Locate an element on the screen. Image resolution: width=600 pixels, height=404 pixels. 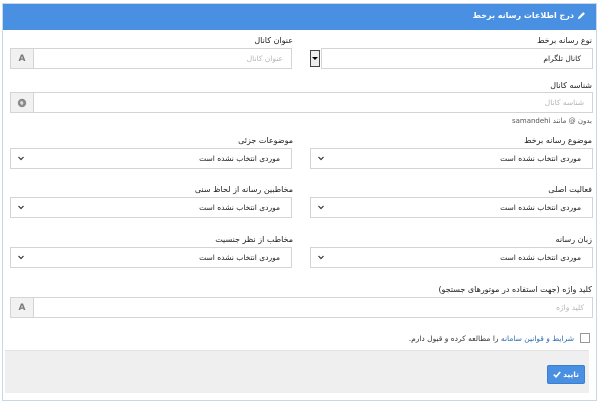
channel-id-hint: بدون @ مانند samandehi is located at coordinates (551, 121).